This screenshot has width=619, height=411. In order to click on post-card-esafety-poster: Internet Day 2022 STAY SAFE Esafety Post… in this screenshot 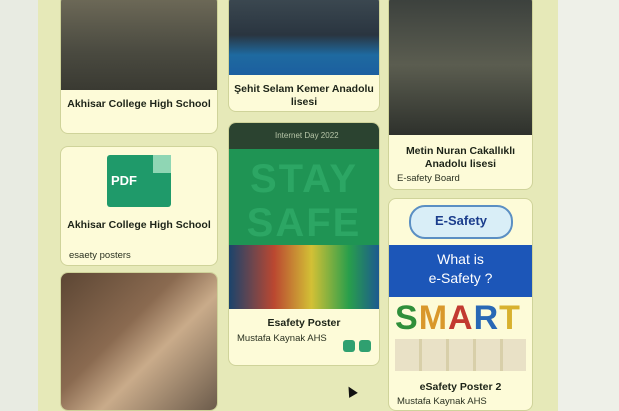, I will do `click(304, 244)`.